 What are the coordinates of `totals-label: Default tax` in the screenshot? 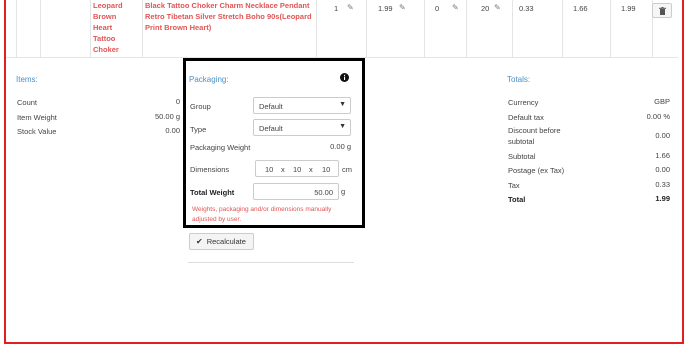 It's located at (526, 117).